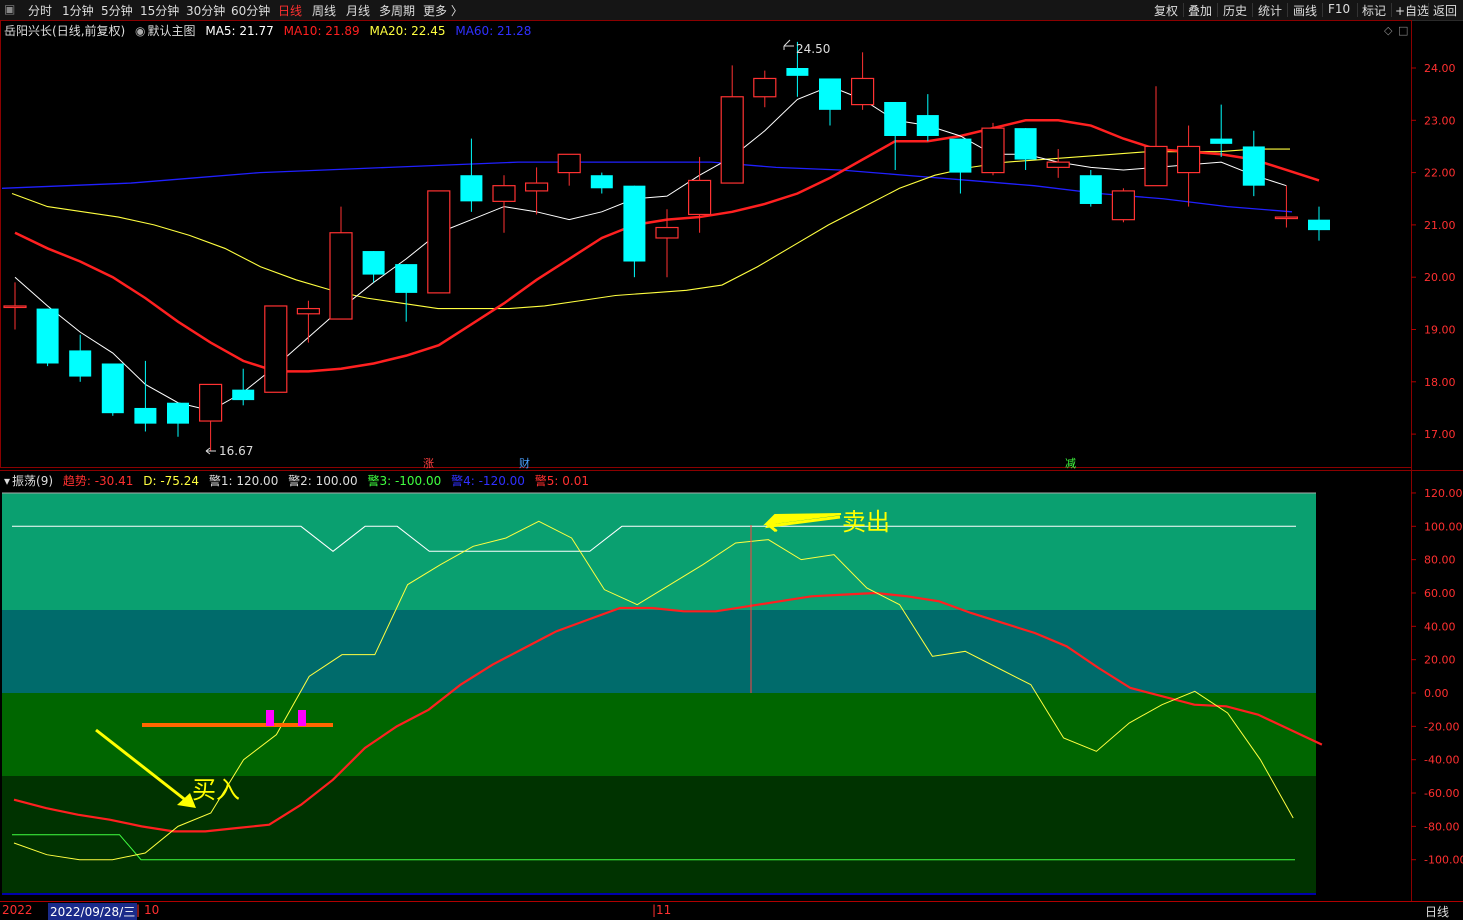 The width and height of the screenshot is (1463, 920). What do you see at coordinates (813, 49) in the screenshot?
I see `high-price-label: 24.50` at bounding box center [813, 49].